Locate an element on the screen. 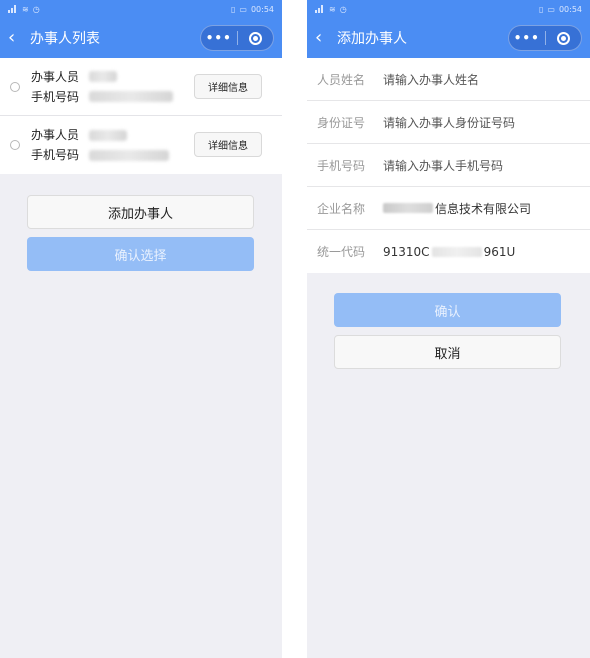 This screenshot has width=590, height=658. cancel-button: 取消 is located at coordinates (447, 352).